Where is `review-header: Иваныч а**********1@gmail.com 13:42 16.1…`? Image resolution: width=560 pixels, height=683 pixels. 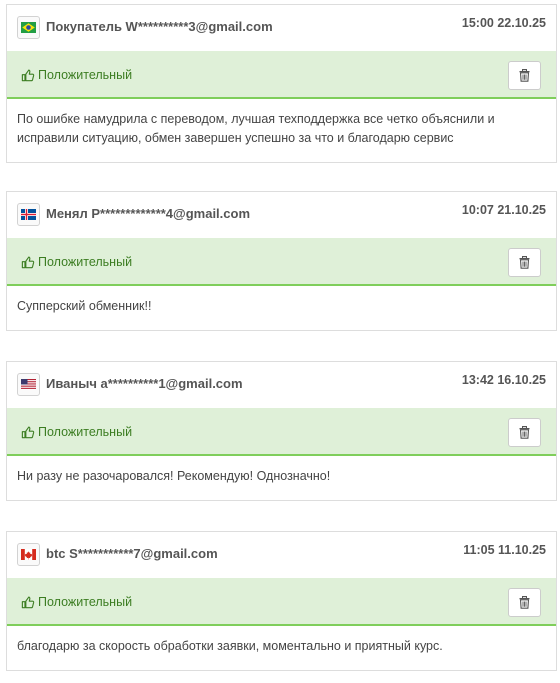
review-header: Иваныч а**********1@gmail.com 13:42 16.1… is located at coordinates (281, 385).